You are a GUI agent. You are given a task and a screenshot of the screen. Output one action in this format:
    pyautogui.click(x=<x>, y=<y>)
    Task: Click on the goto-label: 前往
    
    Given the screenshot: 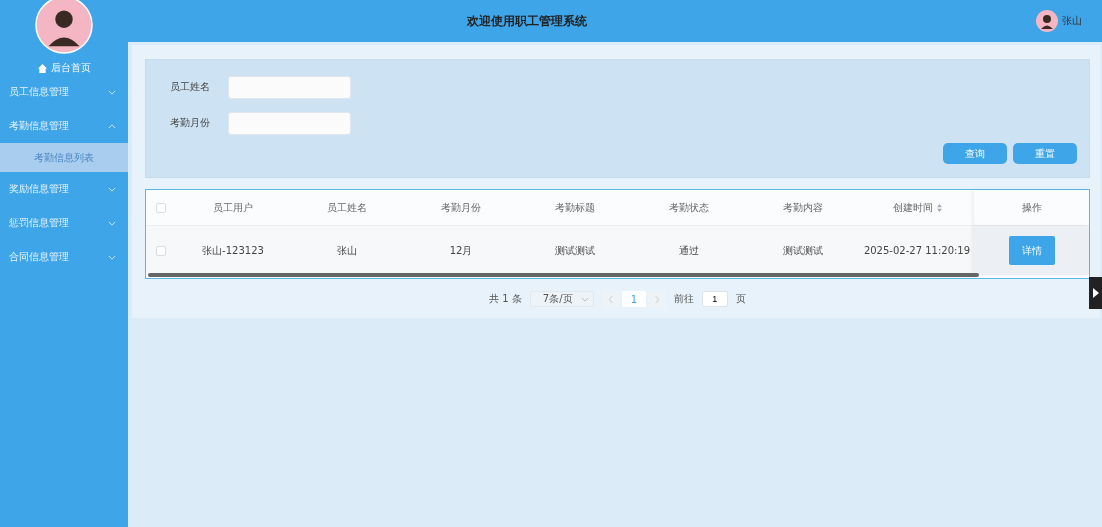 What is the action you would take?
    pyautogui.click(x=683, y=299)
    